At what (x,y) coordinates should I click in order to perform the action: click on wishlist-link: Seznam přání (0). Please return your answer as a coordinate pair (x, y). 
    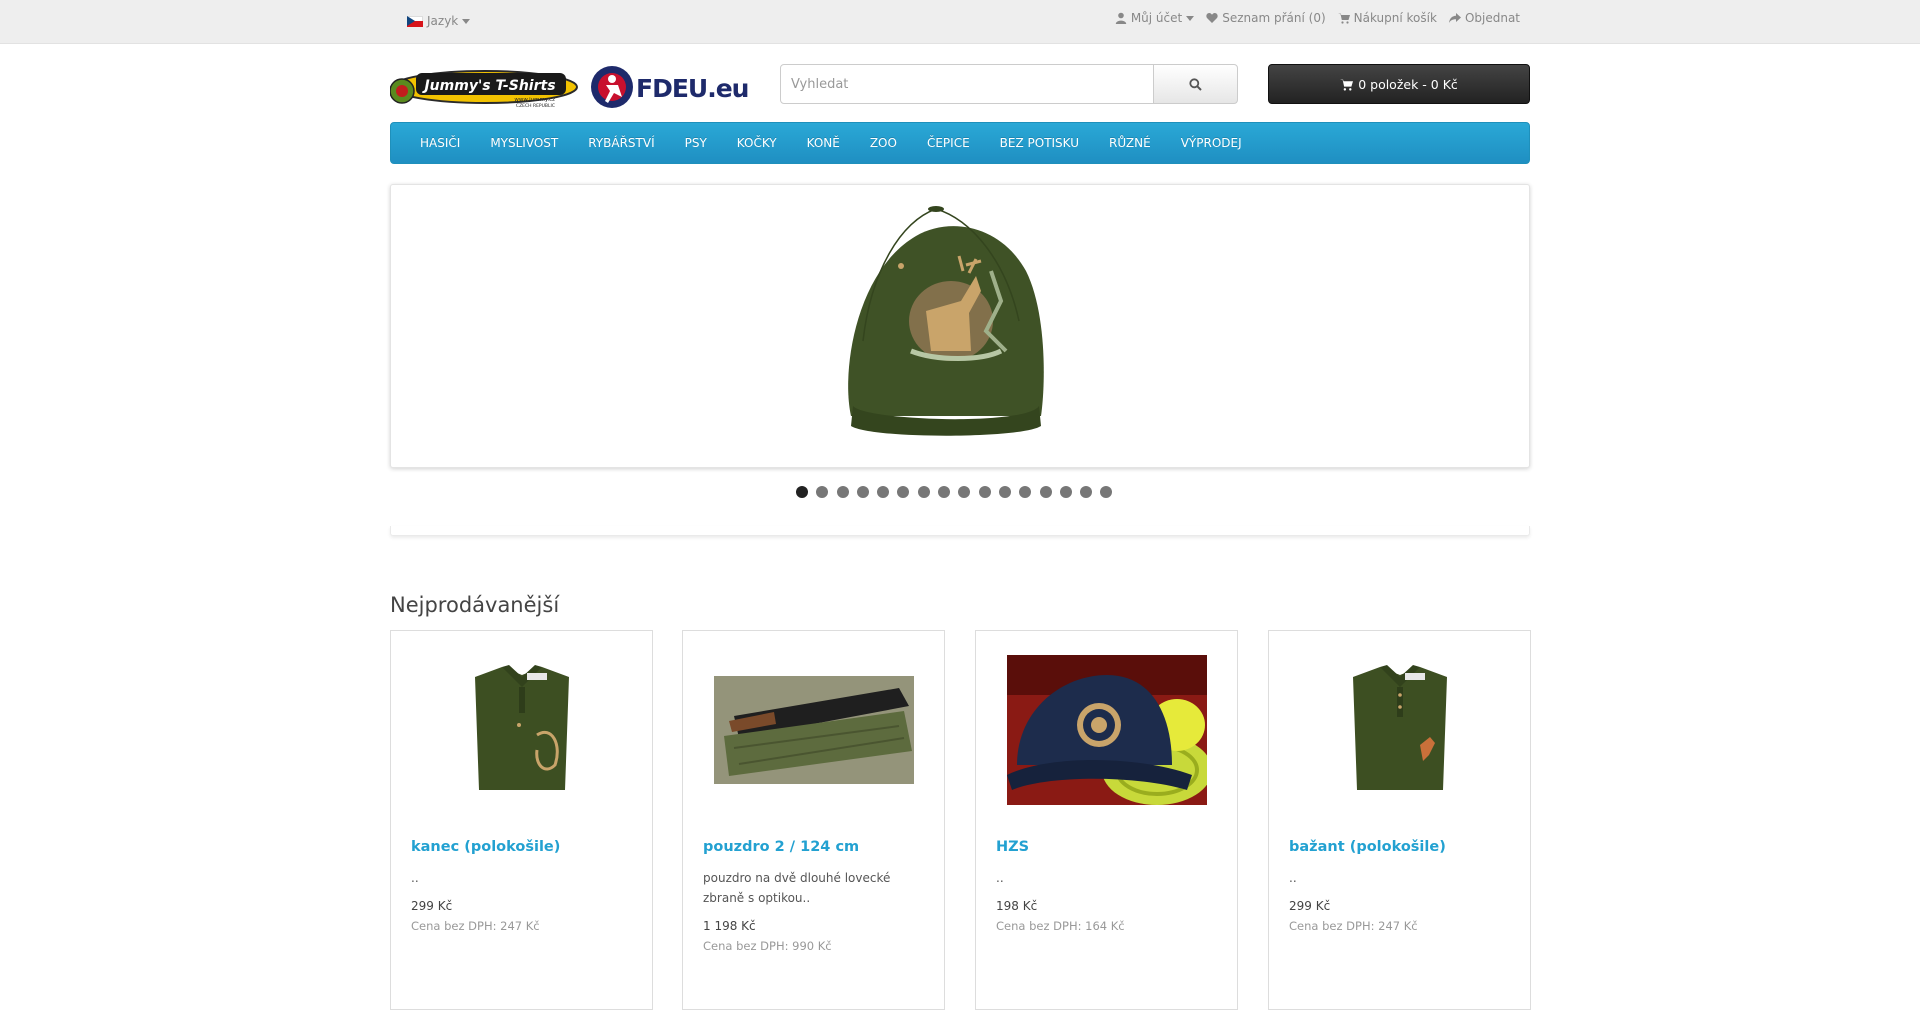
    Looking at the image, I should click on (1266, 18).